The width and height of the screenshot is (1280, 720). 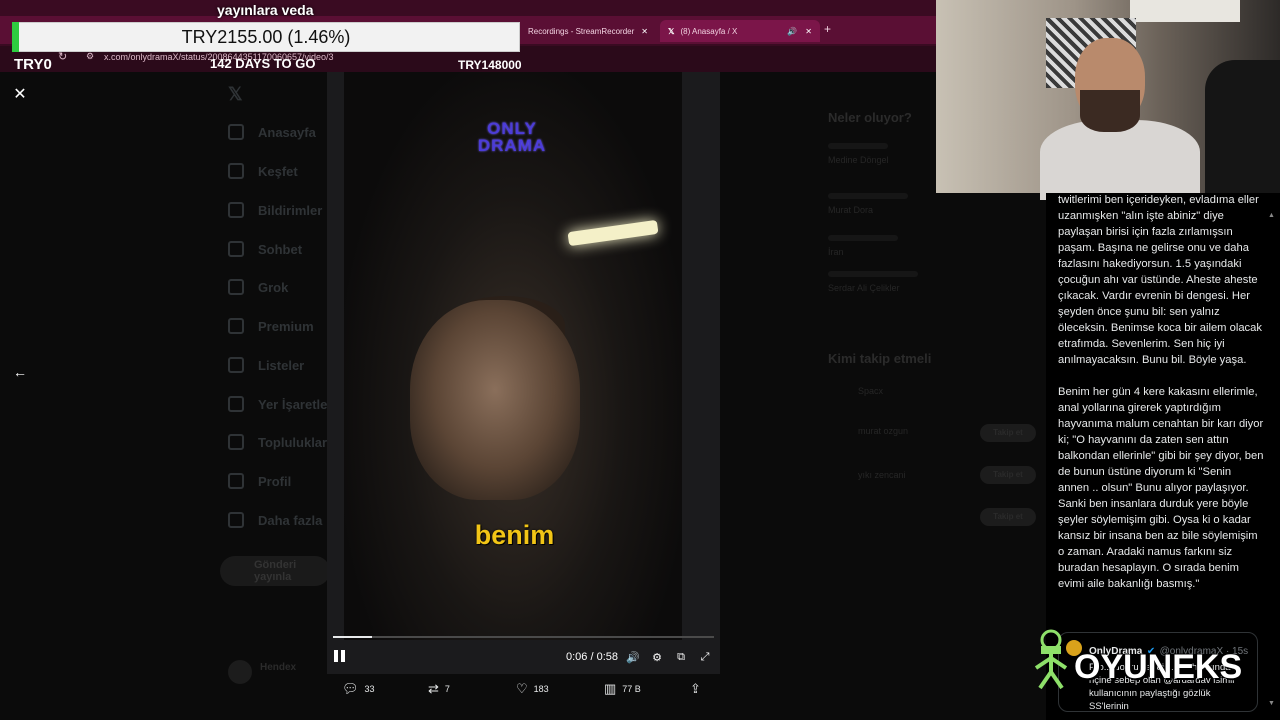 I want to click on sidebar-item-label: Topluluklar, so click(x=293, y=442).